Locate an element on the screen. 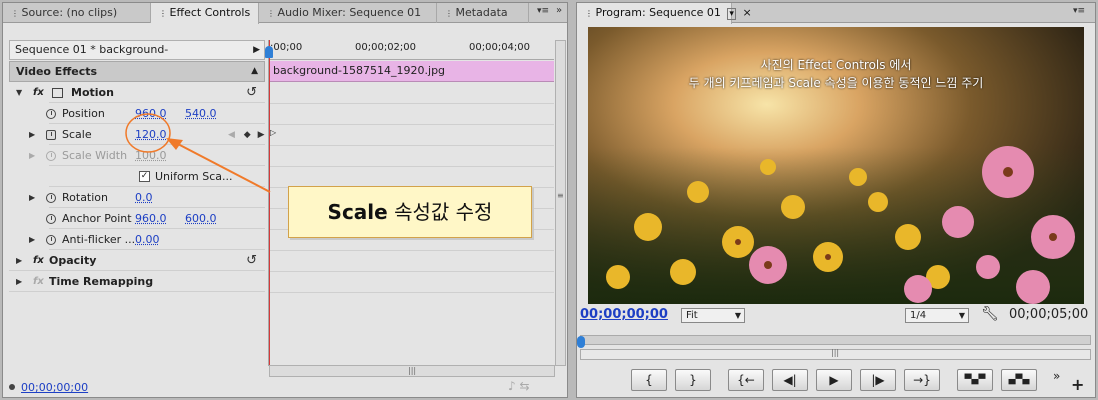 Image resolution: width=1098 pixels, height=400 pixels. program-time-ruler: ||| is located at coordinates (834, 349).